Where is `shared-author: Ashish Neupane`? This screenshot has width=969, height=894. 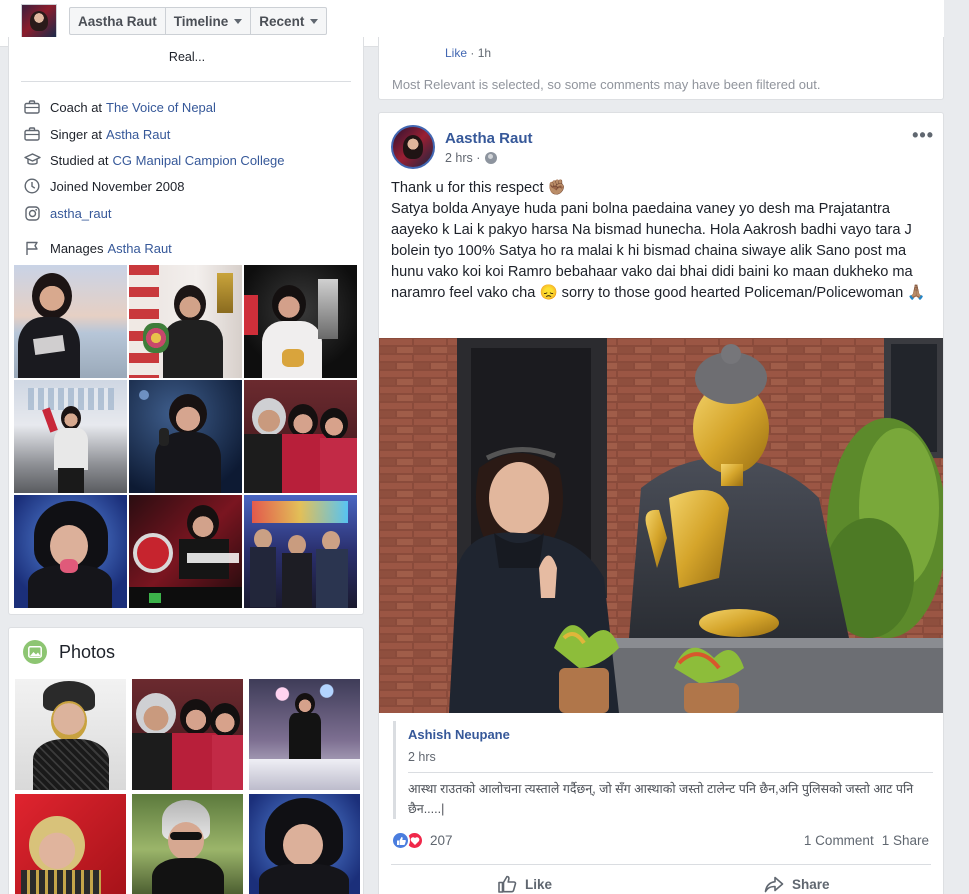
shared-author: Ashish Neupane is located at coordinates (459, 734).